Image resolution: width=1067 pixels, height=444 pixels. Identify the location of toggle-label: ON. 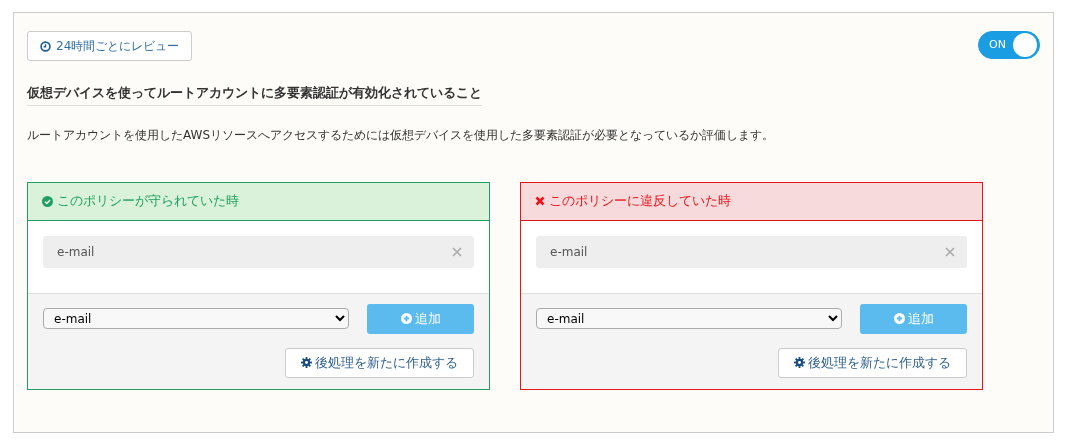
(997, 44).